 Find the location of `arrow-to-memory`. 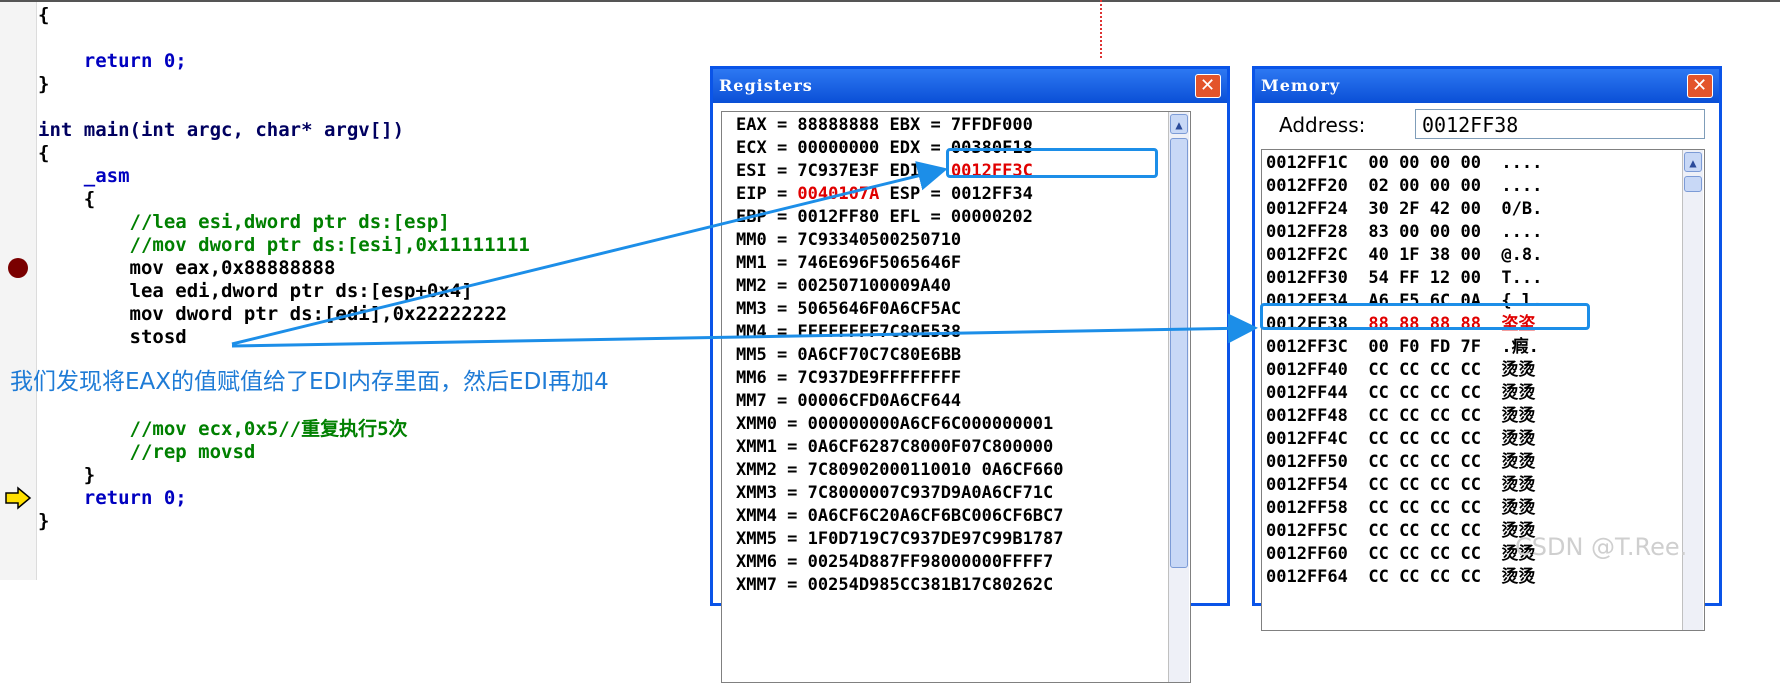

arrow-to-memory is located at coordinates (744, 330).